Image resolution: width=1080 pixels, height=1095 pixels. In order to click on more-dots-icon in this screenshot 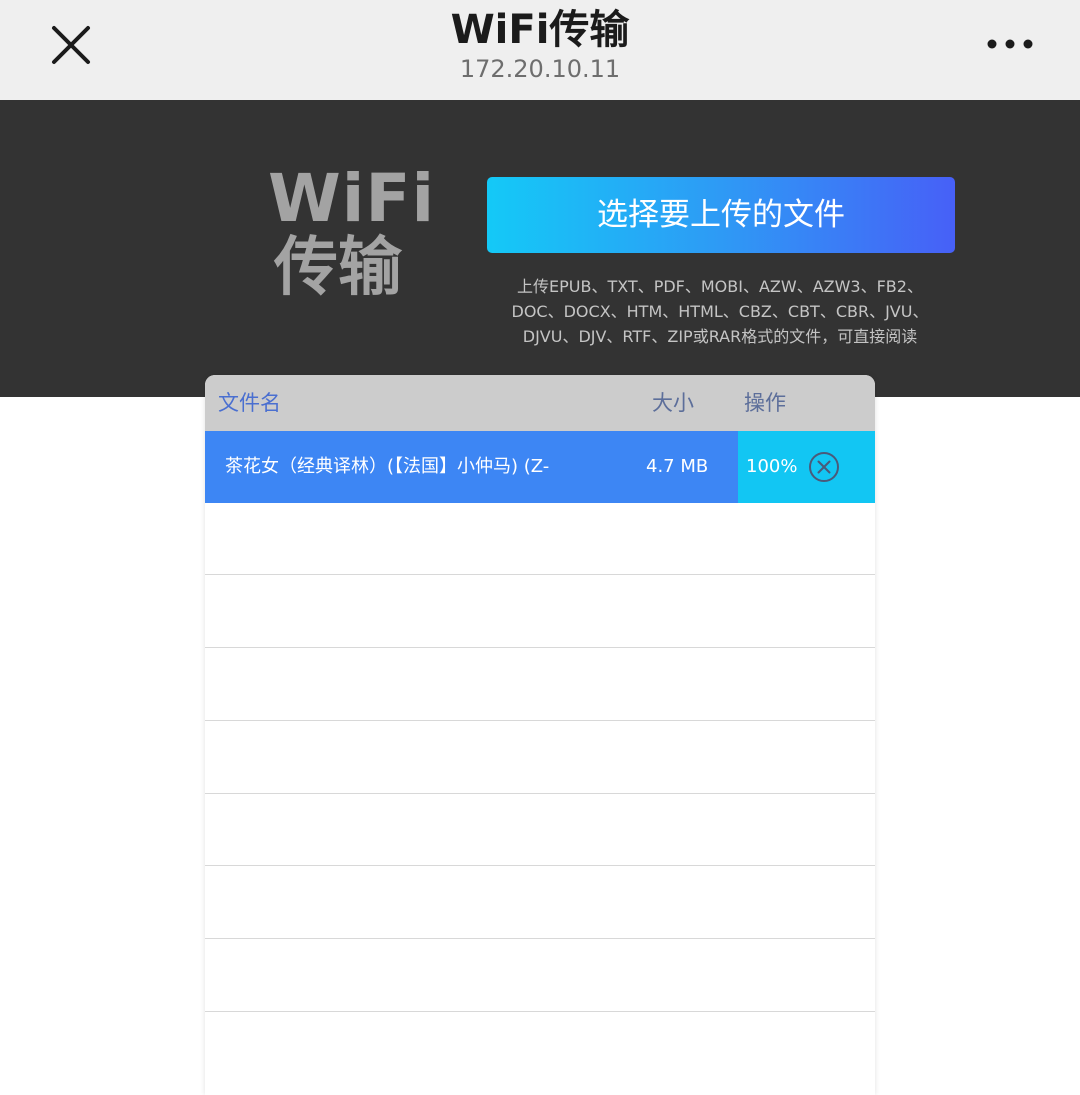, I will do `click(1010, 44)`.